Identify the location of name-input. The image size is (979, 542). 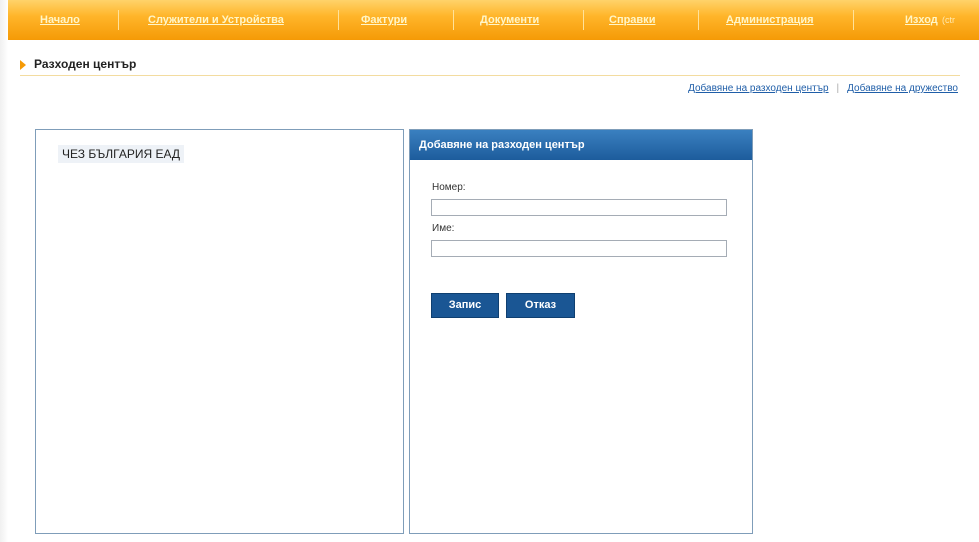
(579, 248).